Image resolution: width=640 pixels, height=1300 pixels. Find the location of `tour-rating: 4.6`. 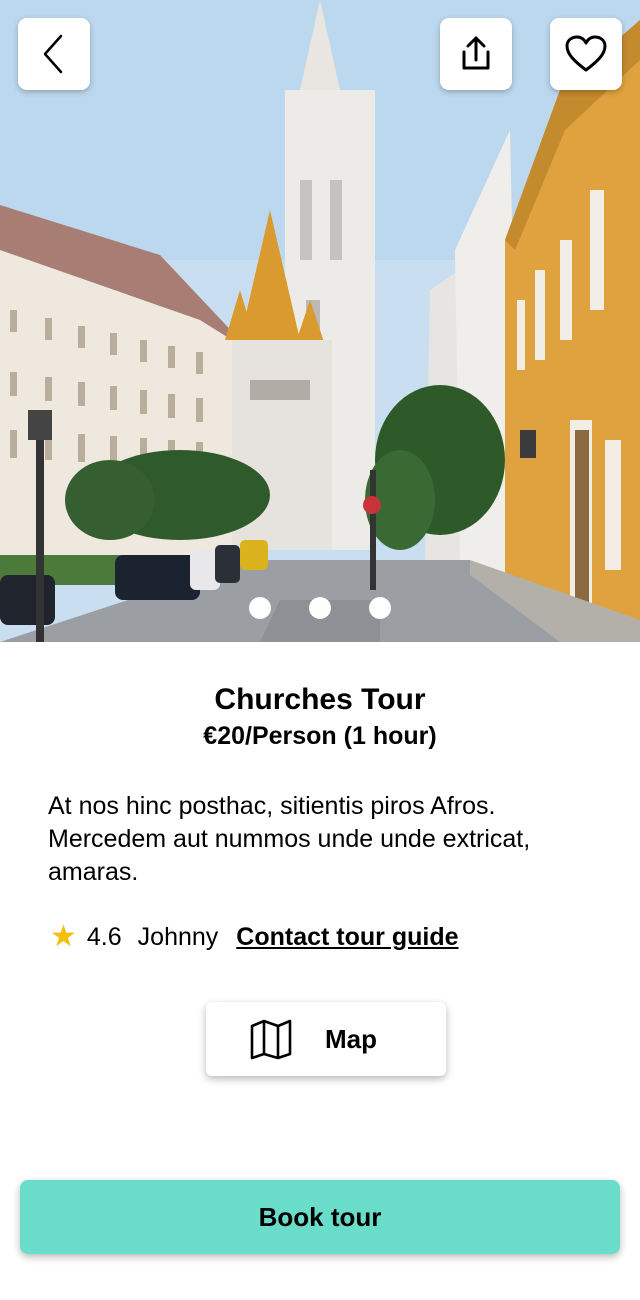

tour-rating: 4.6 is located at coordinates (104, 936).